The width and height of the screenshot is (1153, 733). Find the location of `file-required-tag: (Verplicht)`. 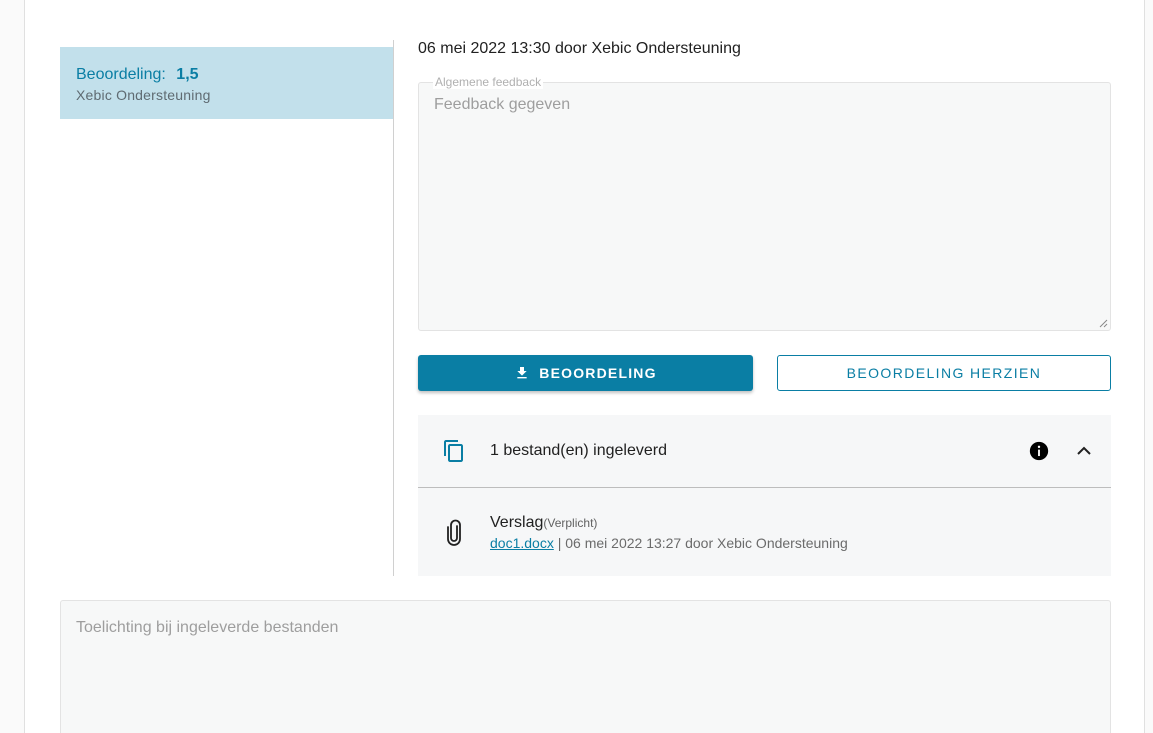

file-required-tag: (Verplicht) is located at coordinates (570, 523).